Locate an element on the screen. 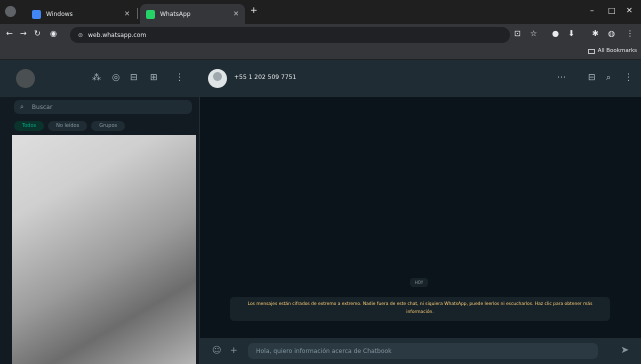  windows-favicon-icon is located at coordinates (36, 14).